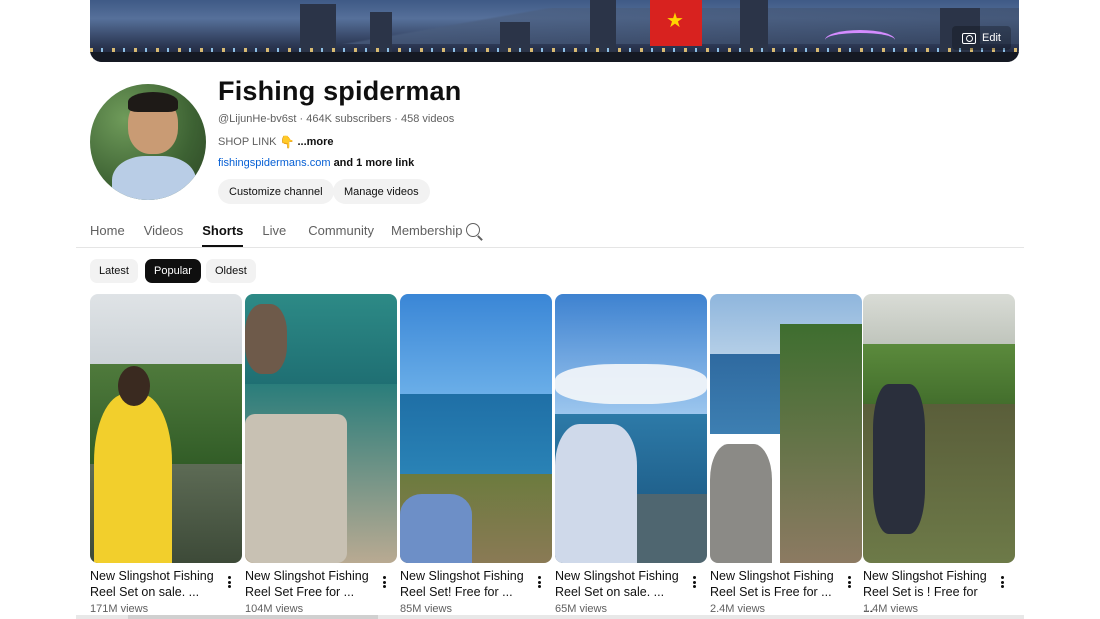 This screenshot has height=619, width=1100. I want to click on tab-live: Live, so click(274, 232).